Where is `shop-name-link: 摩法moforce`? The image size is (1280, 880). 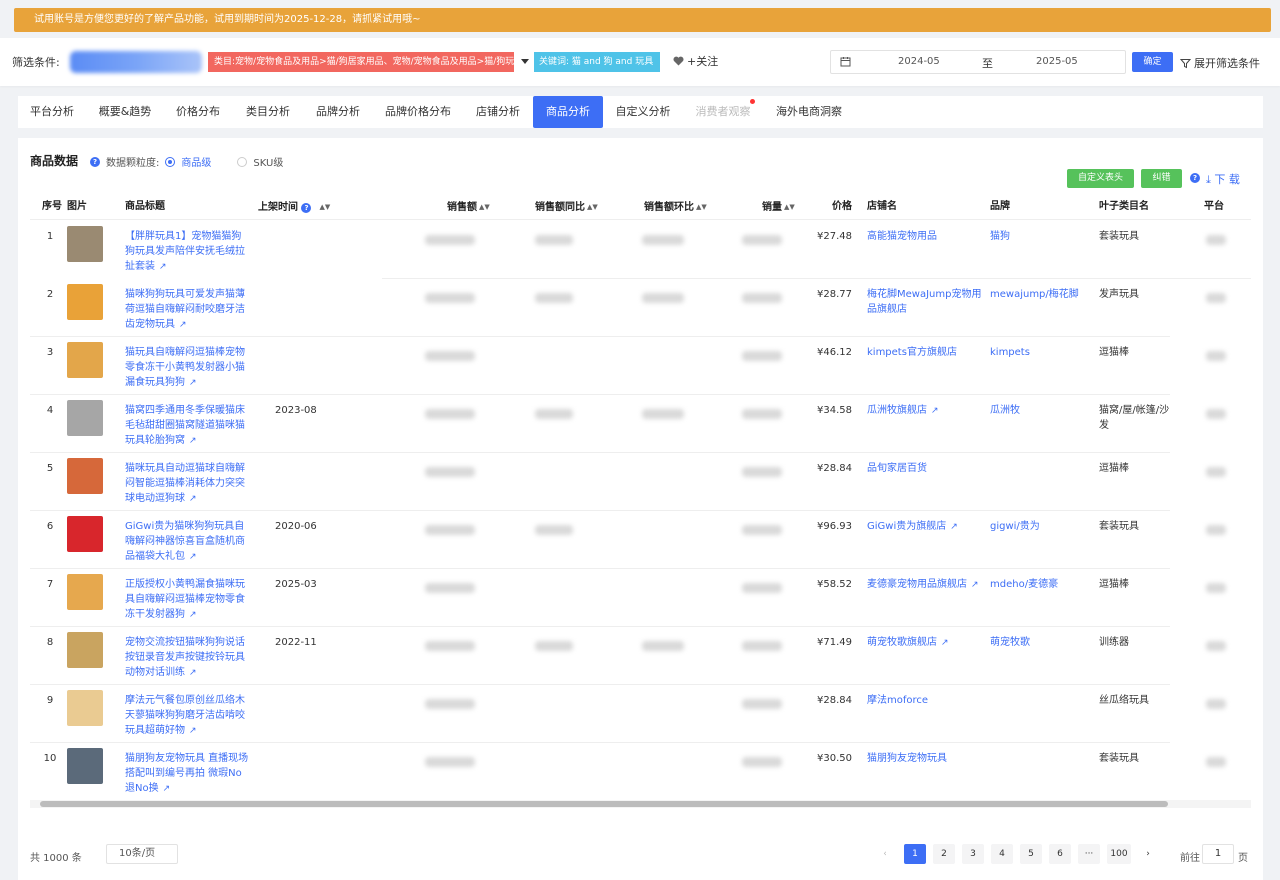
shop-name-link: 摩法moforce is located at coordinates (926, 700).